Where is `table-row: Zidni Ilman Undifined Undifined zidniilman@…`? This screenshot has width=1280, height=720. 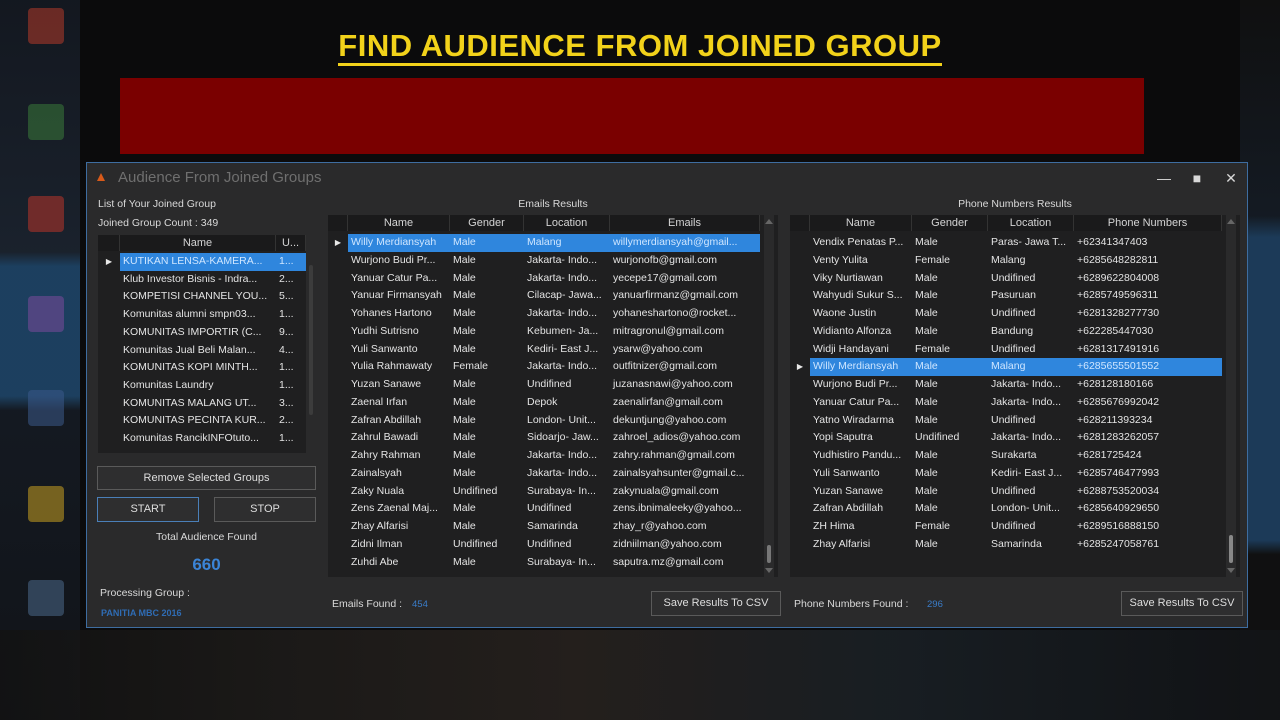
table-row: Zidni Ilman Undifined Undifined zidniilman@… is located at coordinates (544, 545).